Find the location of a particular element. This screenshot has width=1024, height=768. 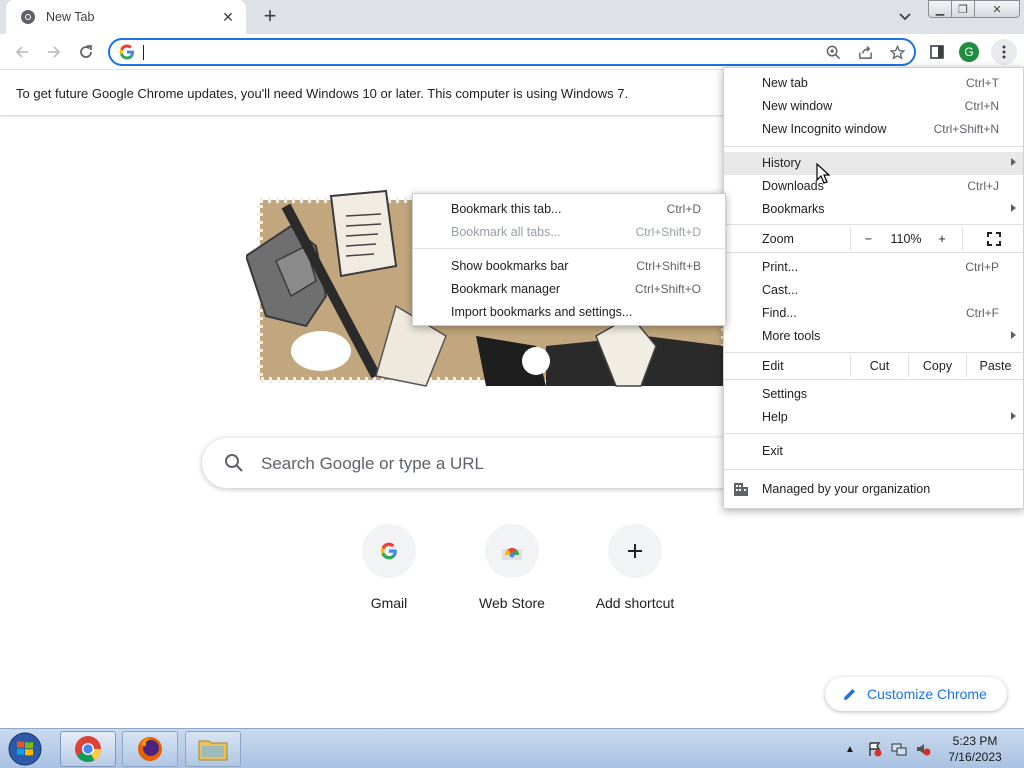

menu-label: More tools is located at coordinates (791, 336).